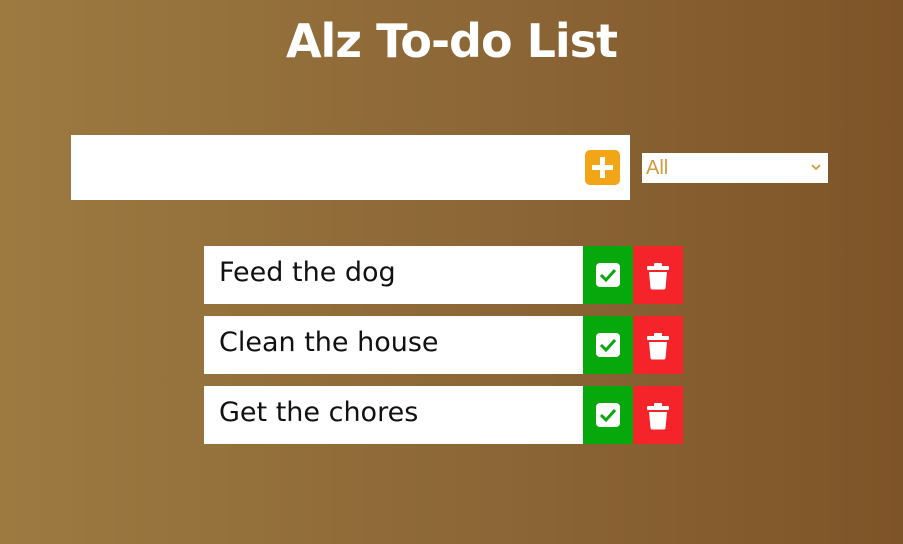 This screenshot has width=903, height=544. What do you see at coordinates (735, 168) in the screenshot?
I see `filter-select: All` at bounding box center [735, 168].